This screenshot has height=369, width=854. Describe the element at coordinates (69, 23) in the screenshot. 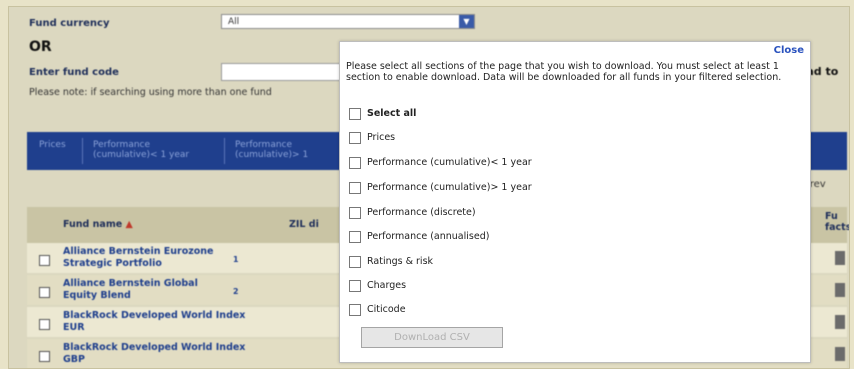

I see `fund-currency-label: Fund currency` at that location.